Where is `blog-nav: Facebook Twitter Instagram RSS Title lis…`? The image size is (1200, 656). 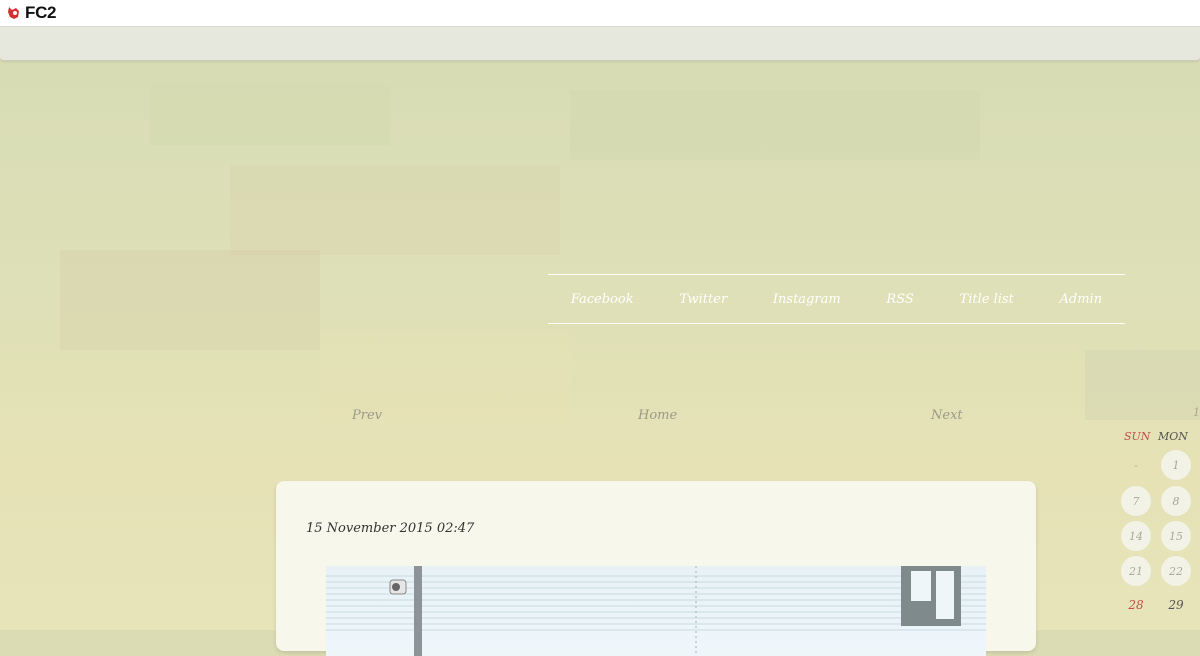
blog-nav: Facebook Twitter Instagram RSS Title lis… is located at coordinates (836, 299).